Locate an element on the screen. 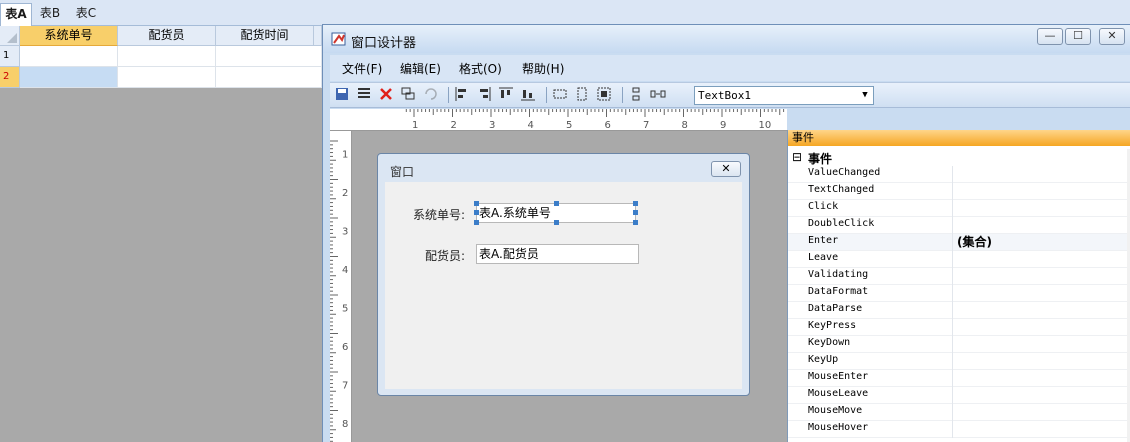  align-right-icon is located at coordinates (486, 95).